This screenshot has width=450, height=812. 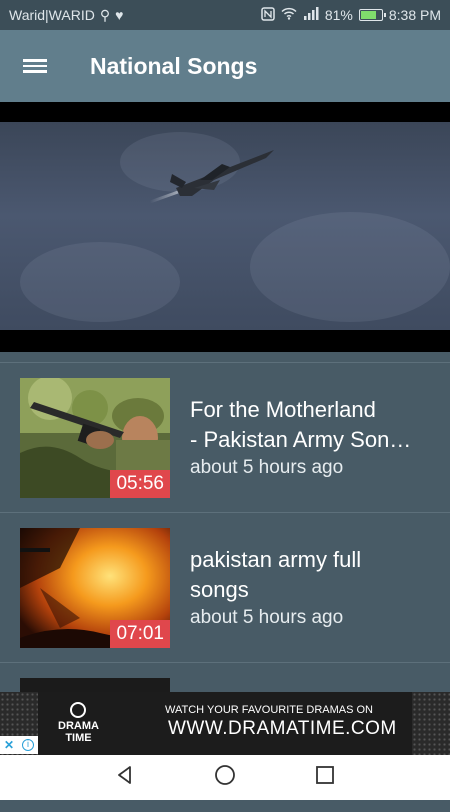 I want to click on system-nav-bar, so click(x=225, y=777).